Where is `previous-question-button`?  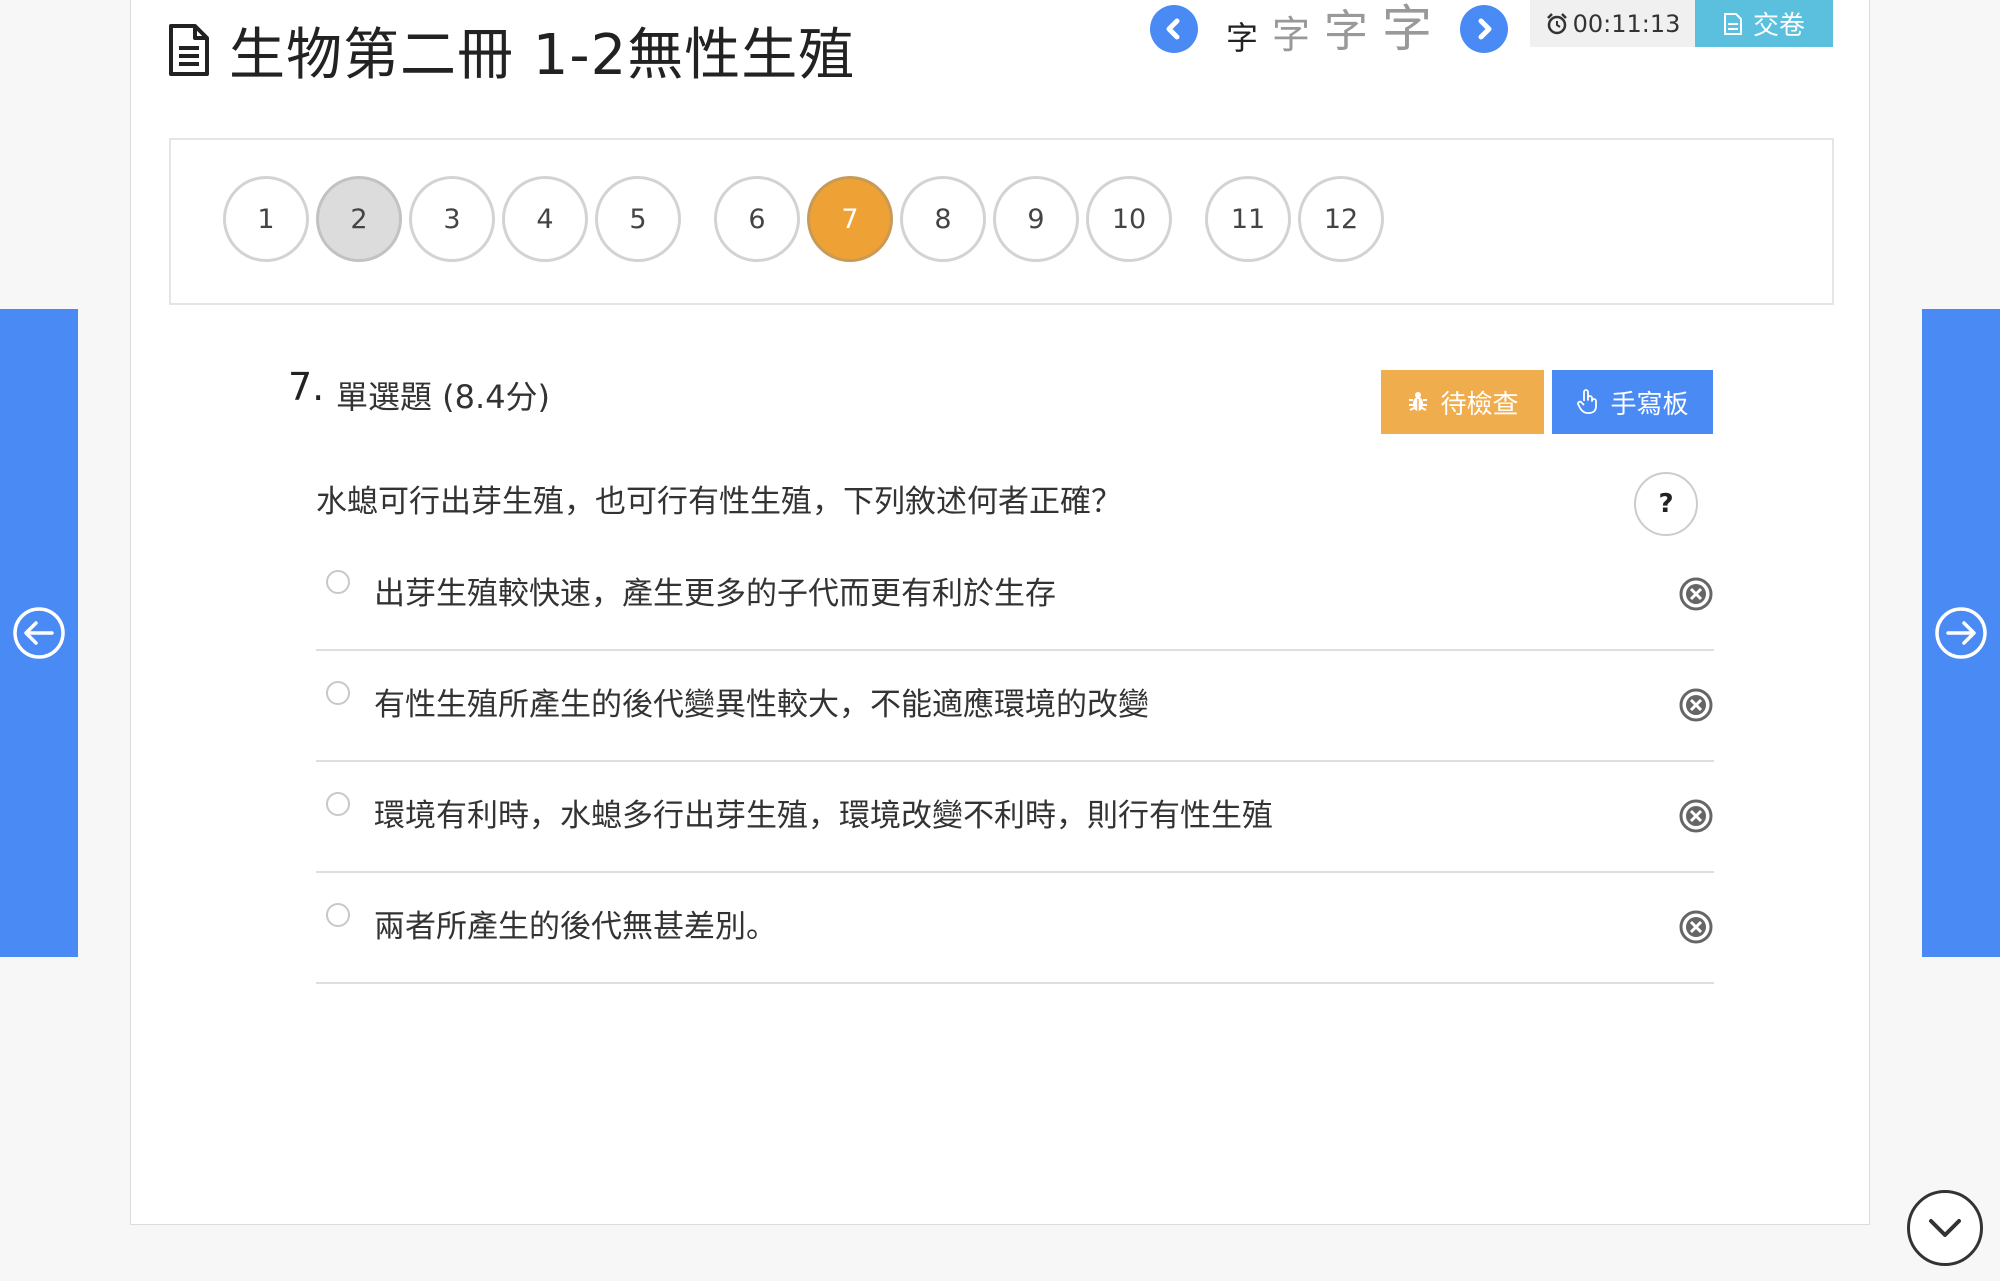
previous-question-button is located at coordinates (39, 633).